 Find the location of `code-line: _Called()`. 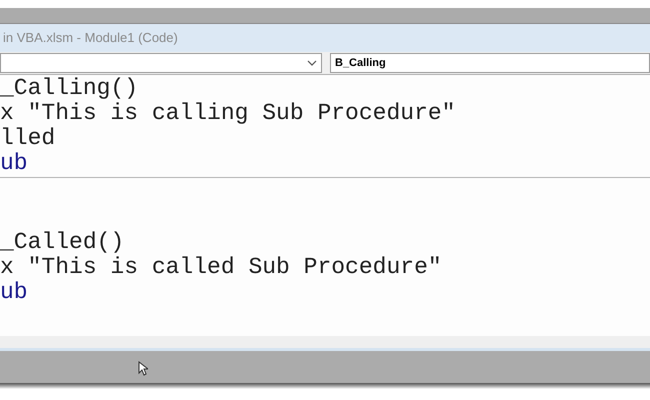

code-line: _Called() is located at coordinates (62, 242).